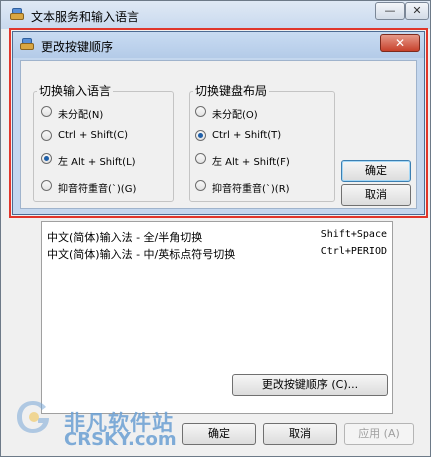  What do you see at coordinates (200, 111) in the screenshot?
I see `radio-layout-unassigned` at bounding box center [200, 111].